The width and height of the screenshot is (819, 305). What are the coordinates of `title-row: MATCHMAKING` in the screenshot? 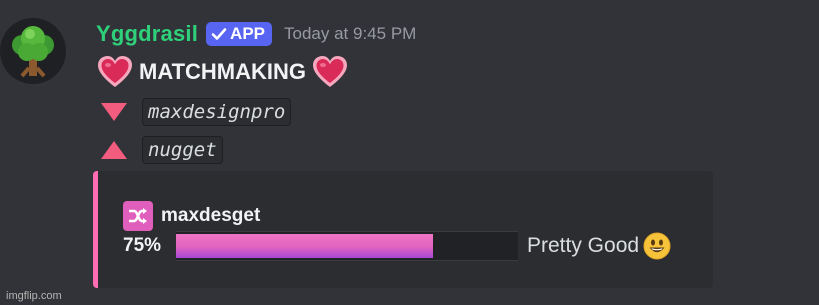 It's located at (222, 72).